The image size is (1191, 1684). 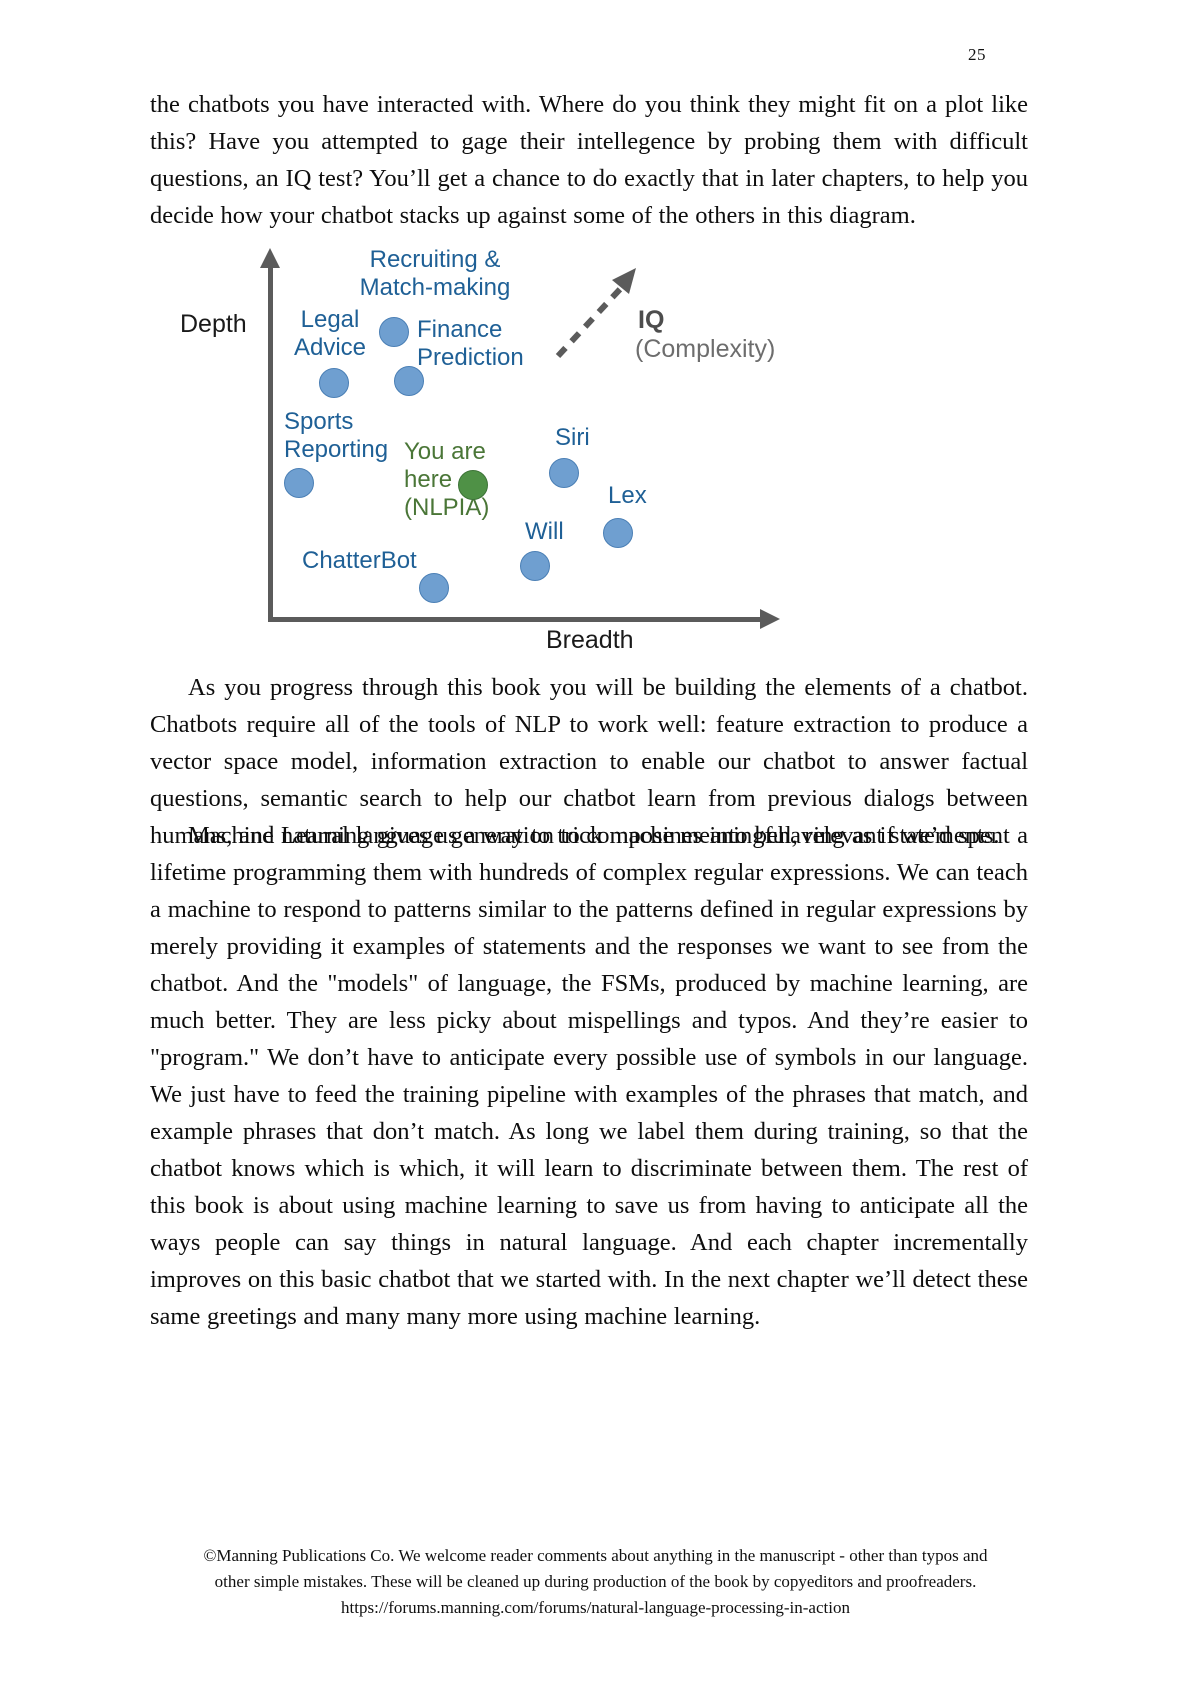 I want to click on x-axis-arrow-icon, so click(x=770, y=619).